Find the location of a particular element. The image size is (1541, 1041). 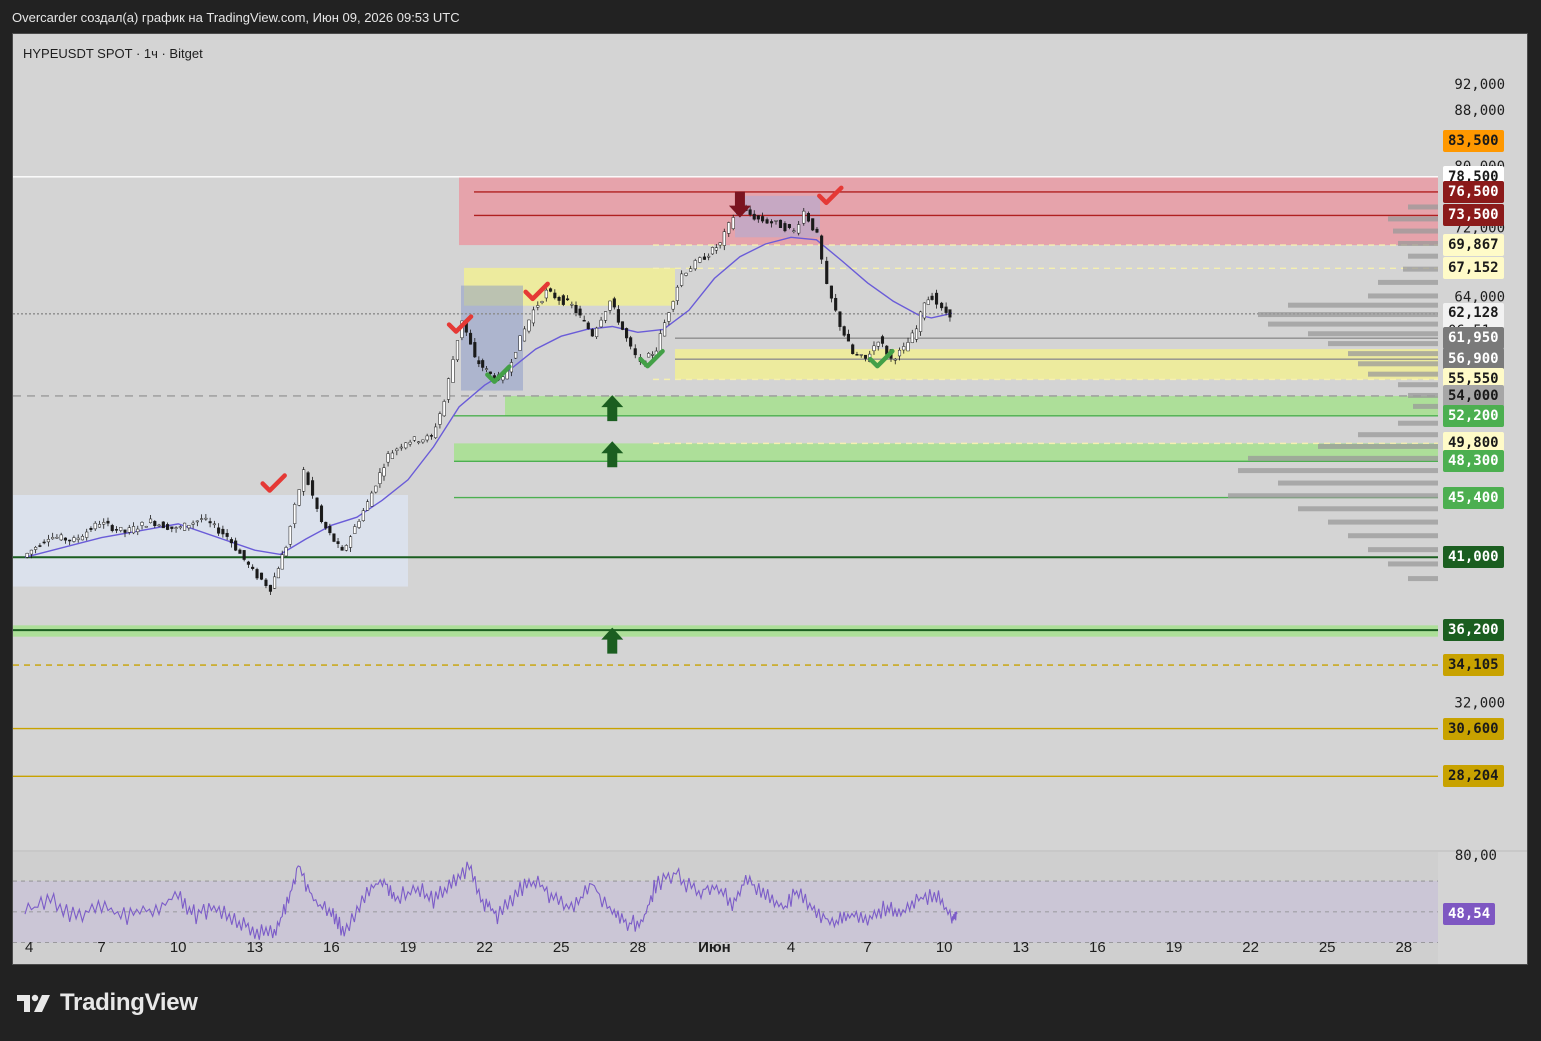

rsi-value-tag: 48,54 is located at coordinates (1469, 914).